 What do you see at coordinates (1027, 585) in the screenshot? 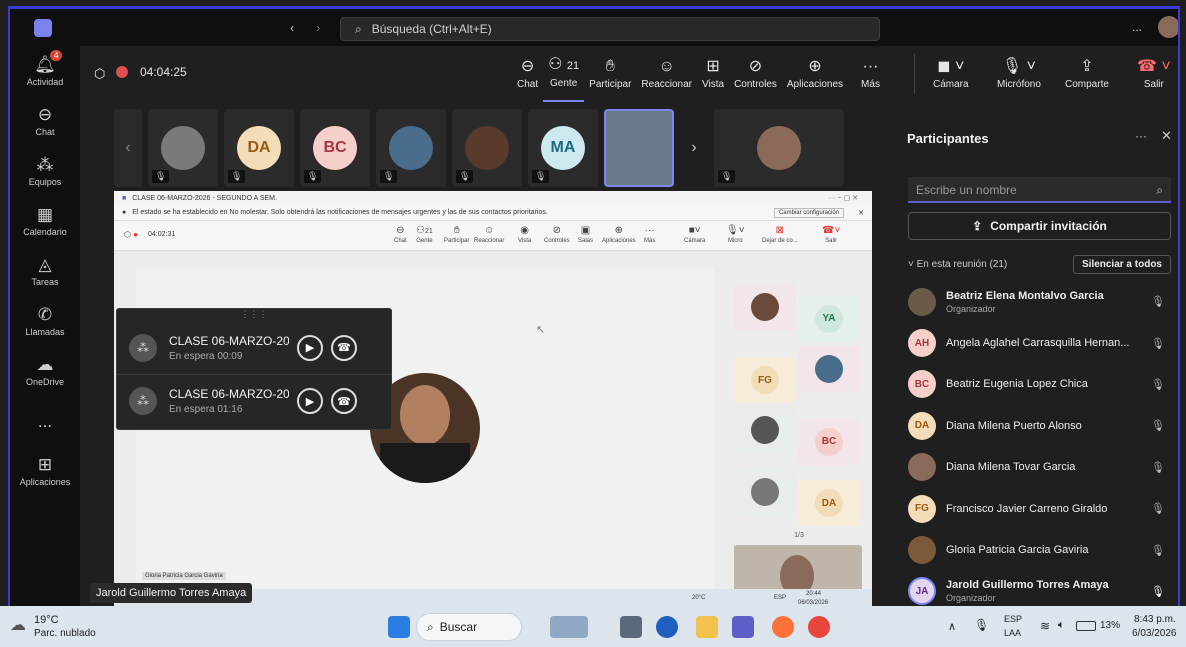
I see `participant-name: Jarold Guillermo Torres Amaya` at bounding box center [1027, 585].